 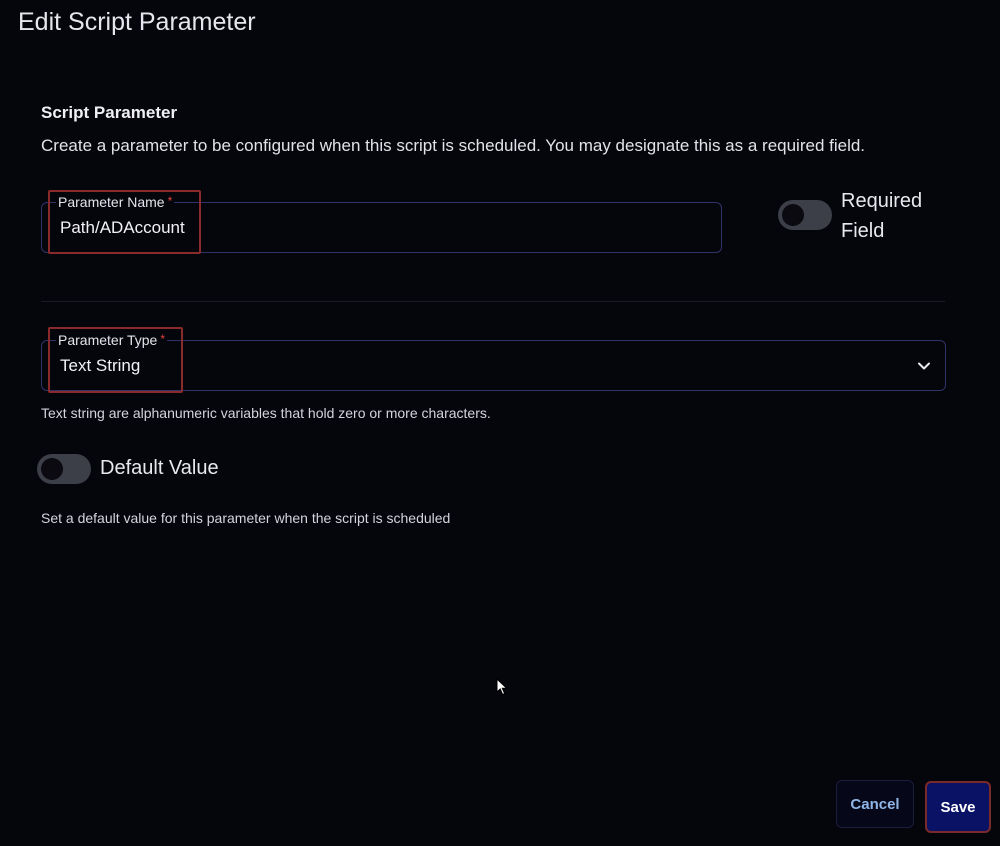 What do you see at coordinates (502, 687) in the screenshot?
I see `mouse-cursor-icon` at bounding box center [502, 687].